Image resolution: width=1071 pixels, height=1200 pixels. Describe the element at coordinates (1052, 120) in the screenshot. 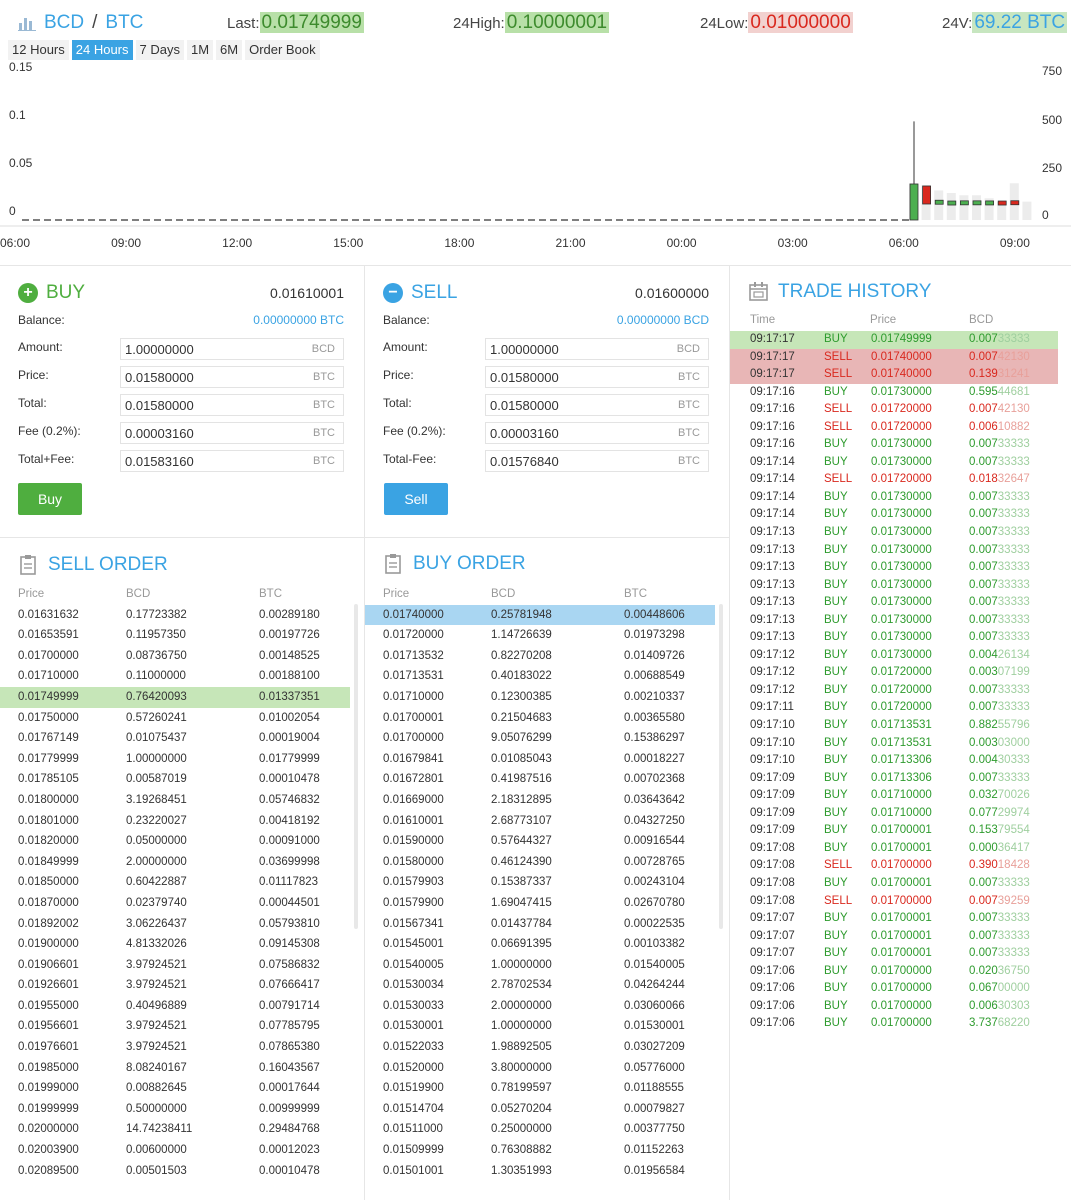

I see `y-right-tick: 500` at that location.